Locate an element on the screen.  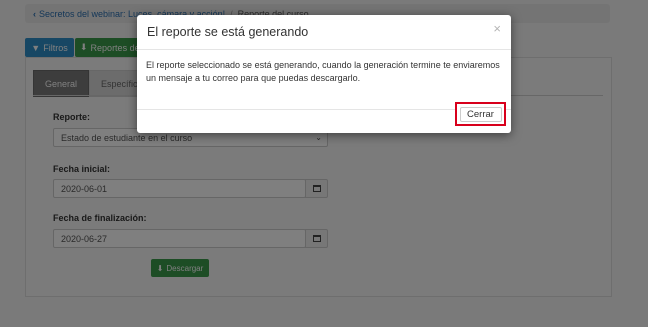
close-icon: × is located at coordinates (497, 28).